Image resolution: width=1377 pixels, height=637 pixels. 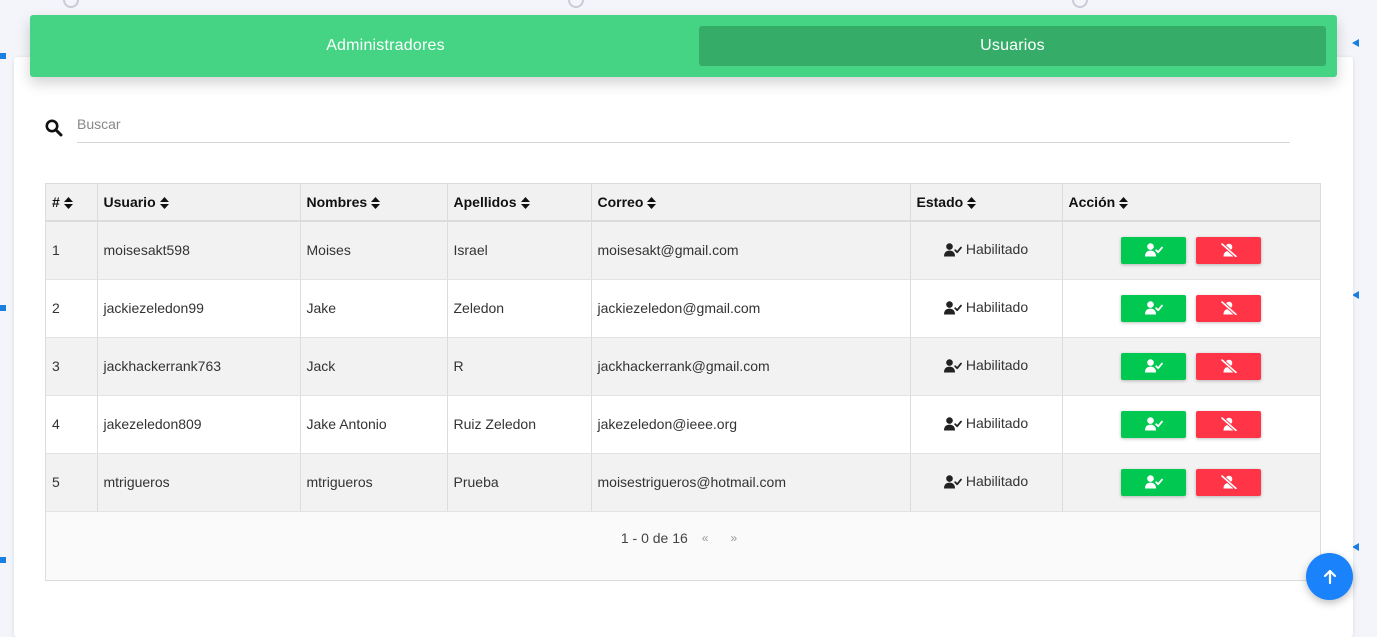 I want to click on search-bar, so click(x=667, y=127).